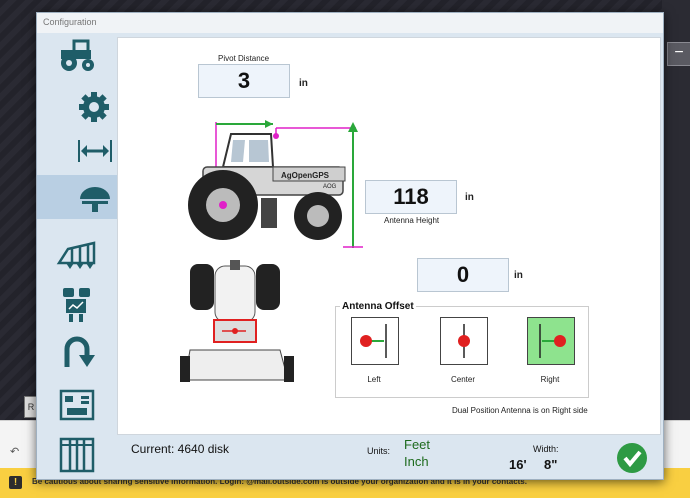 Image resolution: width=690 pixels, height=498 pixels. Describe the element at coordinates (550, 379) in the screenshot. I see `offset-right-label: Right` at that location.